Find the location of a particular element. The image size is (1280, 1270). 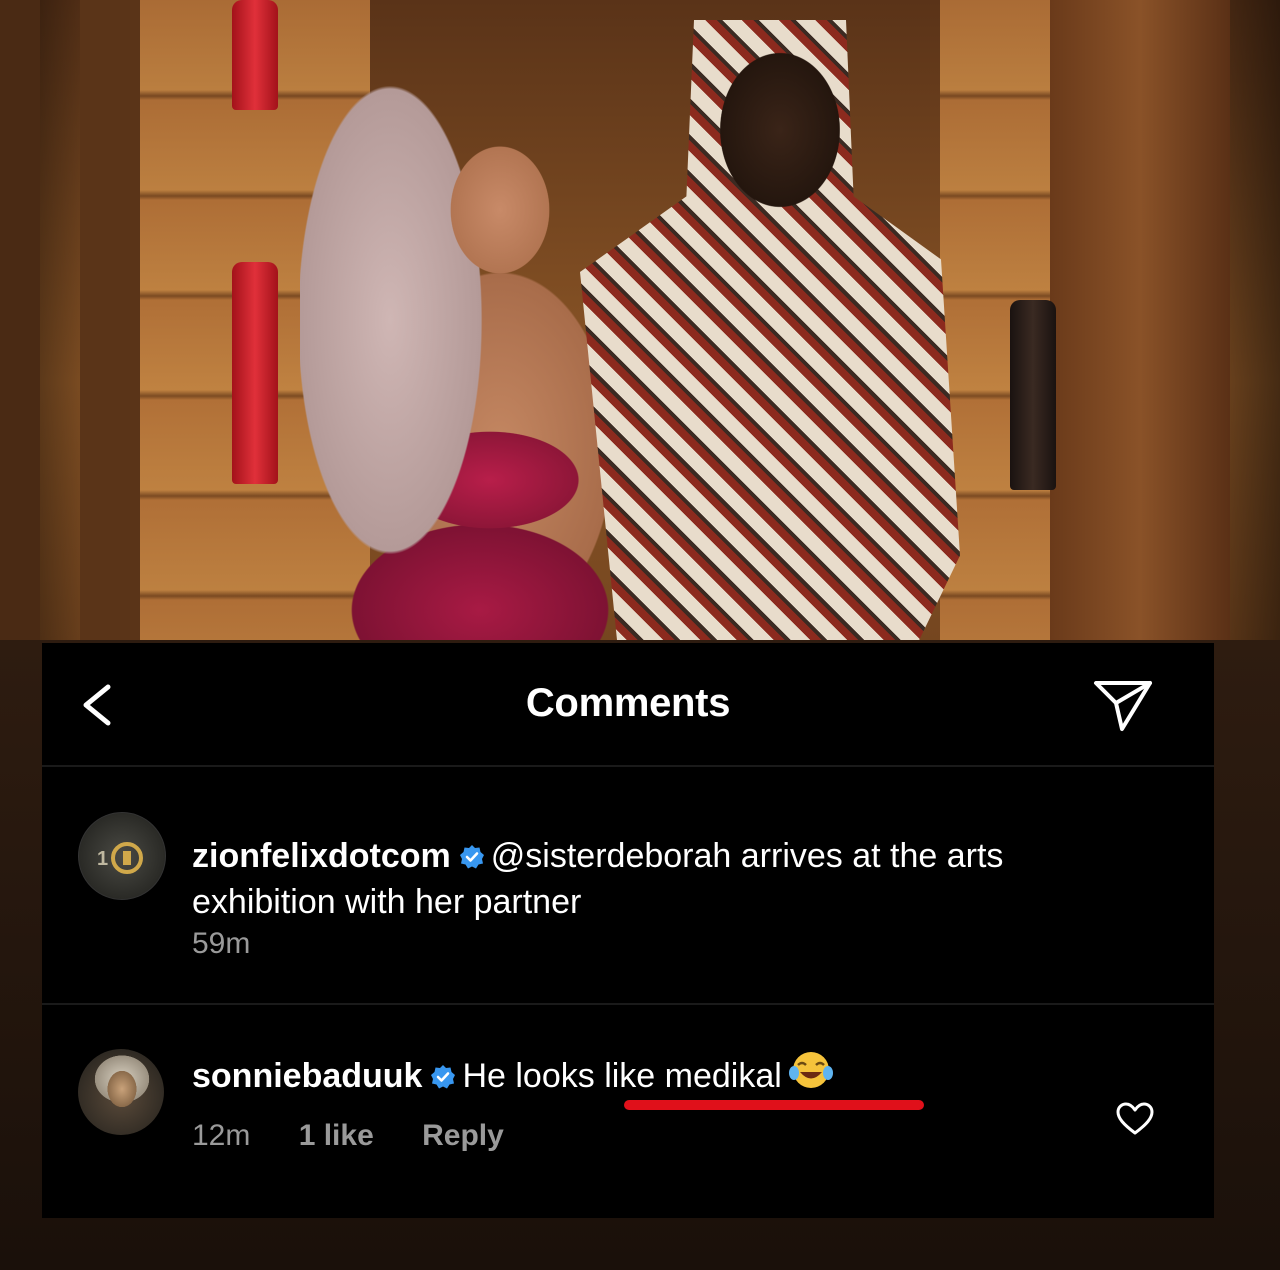

svg-text: 1 is located at coordinates (102, 859).